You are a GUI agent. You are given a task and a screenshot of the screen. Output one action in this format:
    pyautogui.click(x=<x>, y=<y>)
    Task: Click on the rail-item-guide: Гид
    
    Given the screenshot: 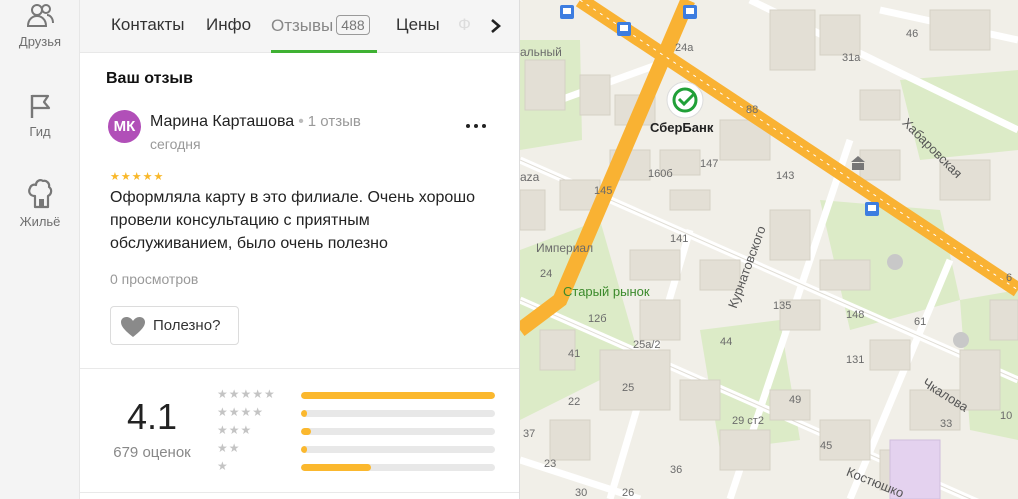 What is the action you would take?
    pyautogui.click(x=40, y=115)
    